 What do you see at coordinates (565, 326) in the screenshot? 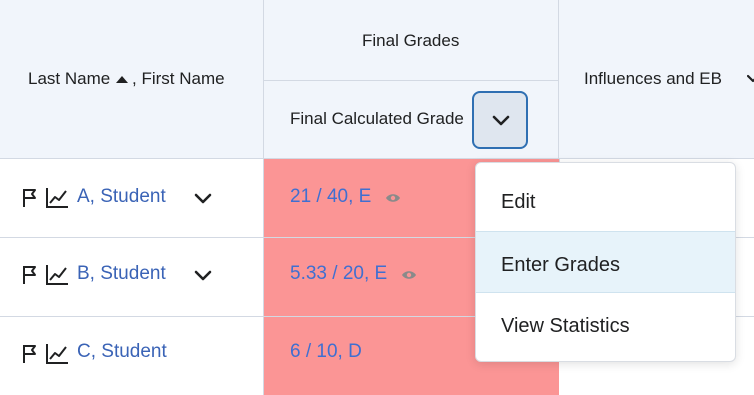
I see `menu-item-label: View Statistics` at bounding box center [565, 326].